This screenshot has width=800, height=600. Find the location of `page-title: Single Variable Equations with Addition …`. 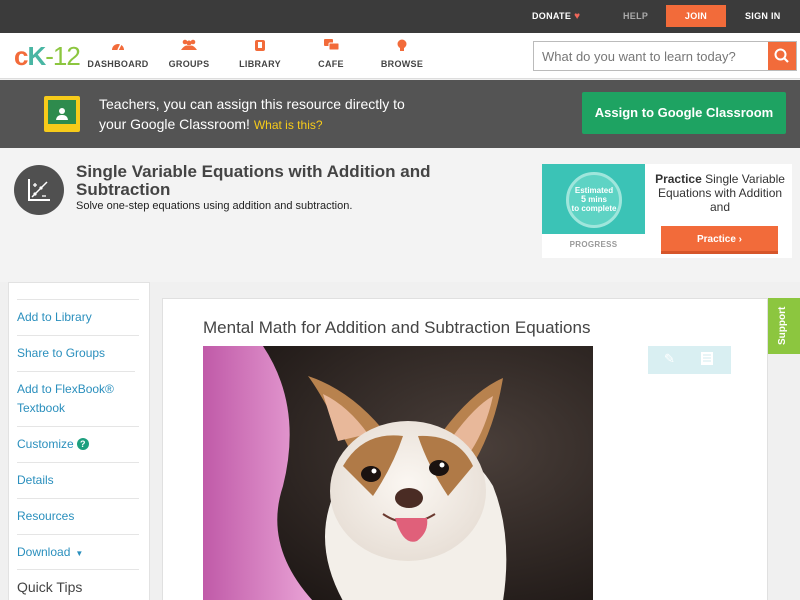

page-title: Single Variable Equations with Addition … is located at coordinates (253, 180).